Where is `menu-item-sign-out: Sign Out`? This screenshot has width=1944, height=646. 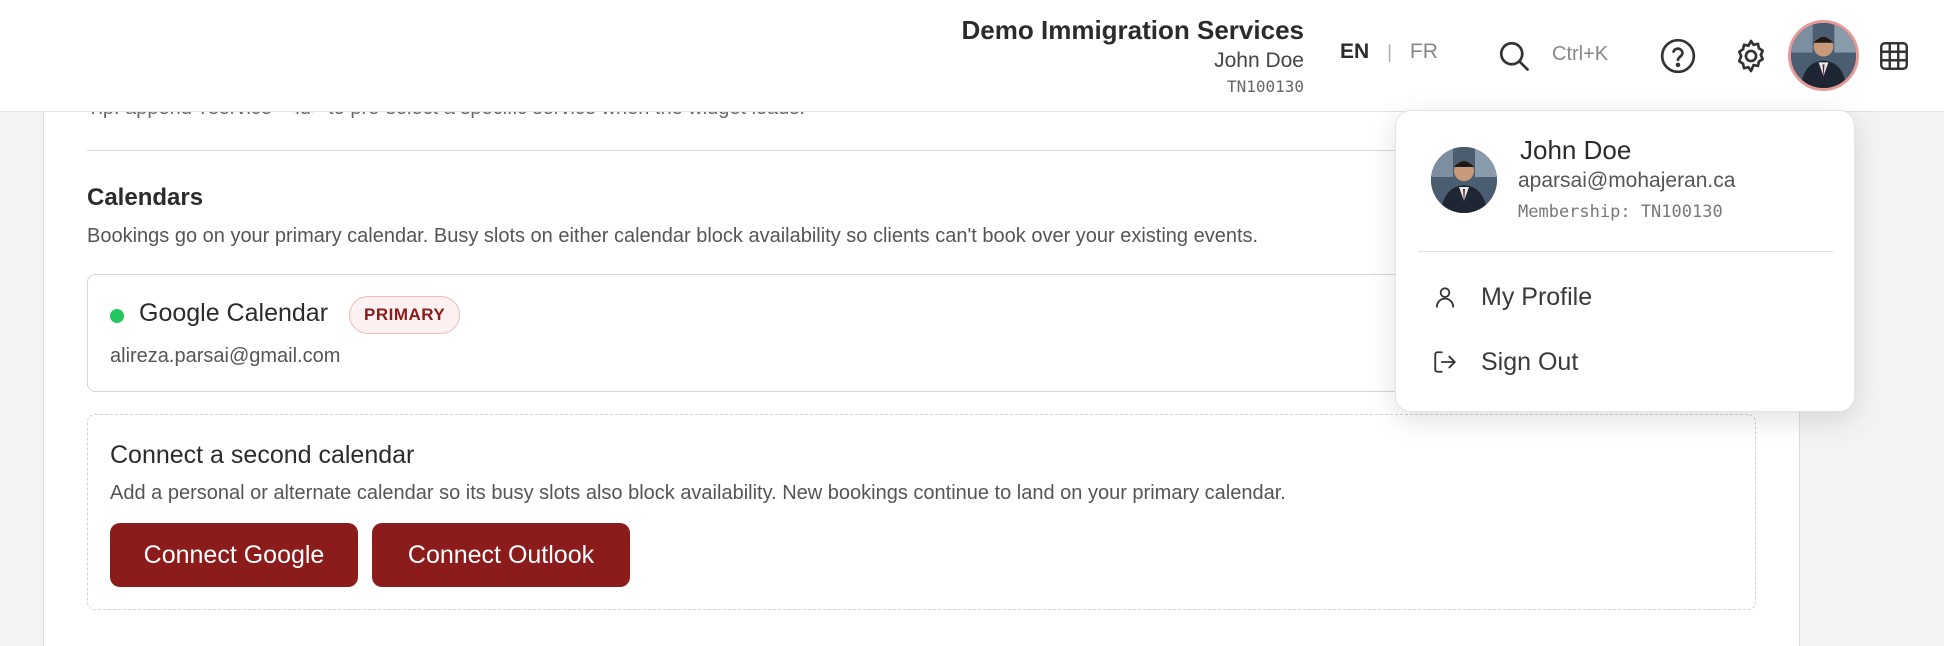 menu-item-sign-out: Sign Out is located at coordinates (1504, 362).